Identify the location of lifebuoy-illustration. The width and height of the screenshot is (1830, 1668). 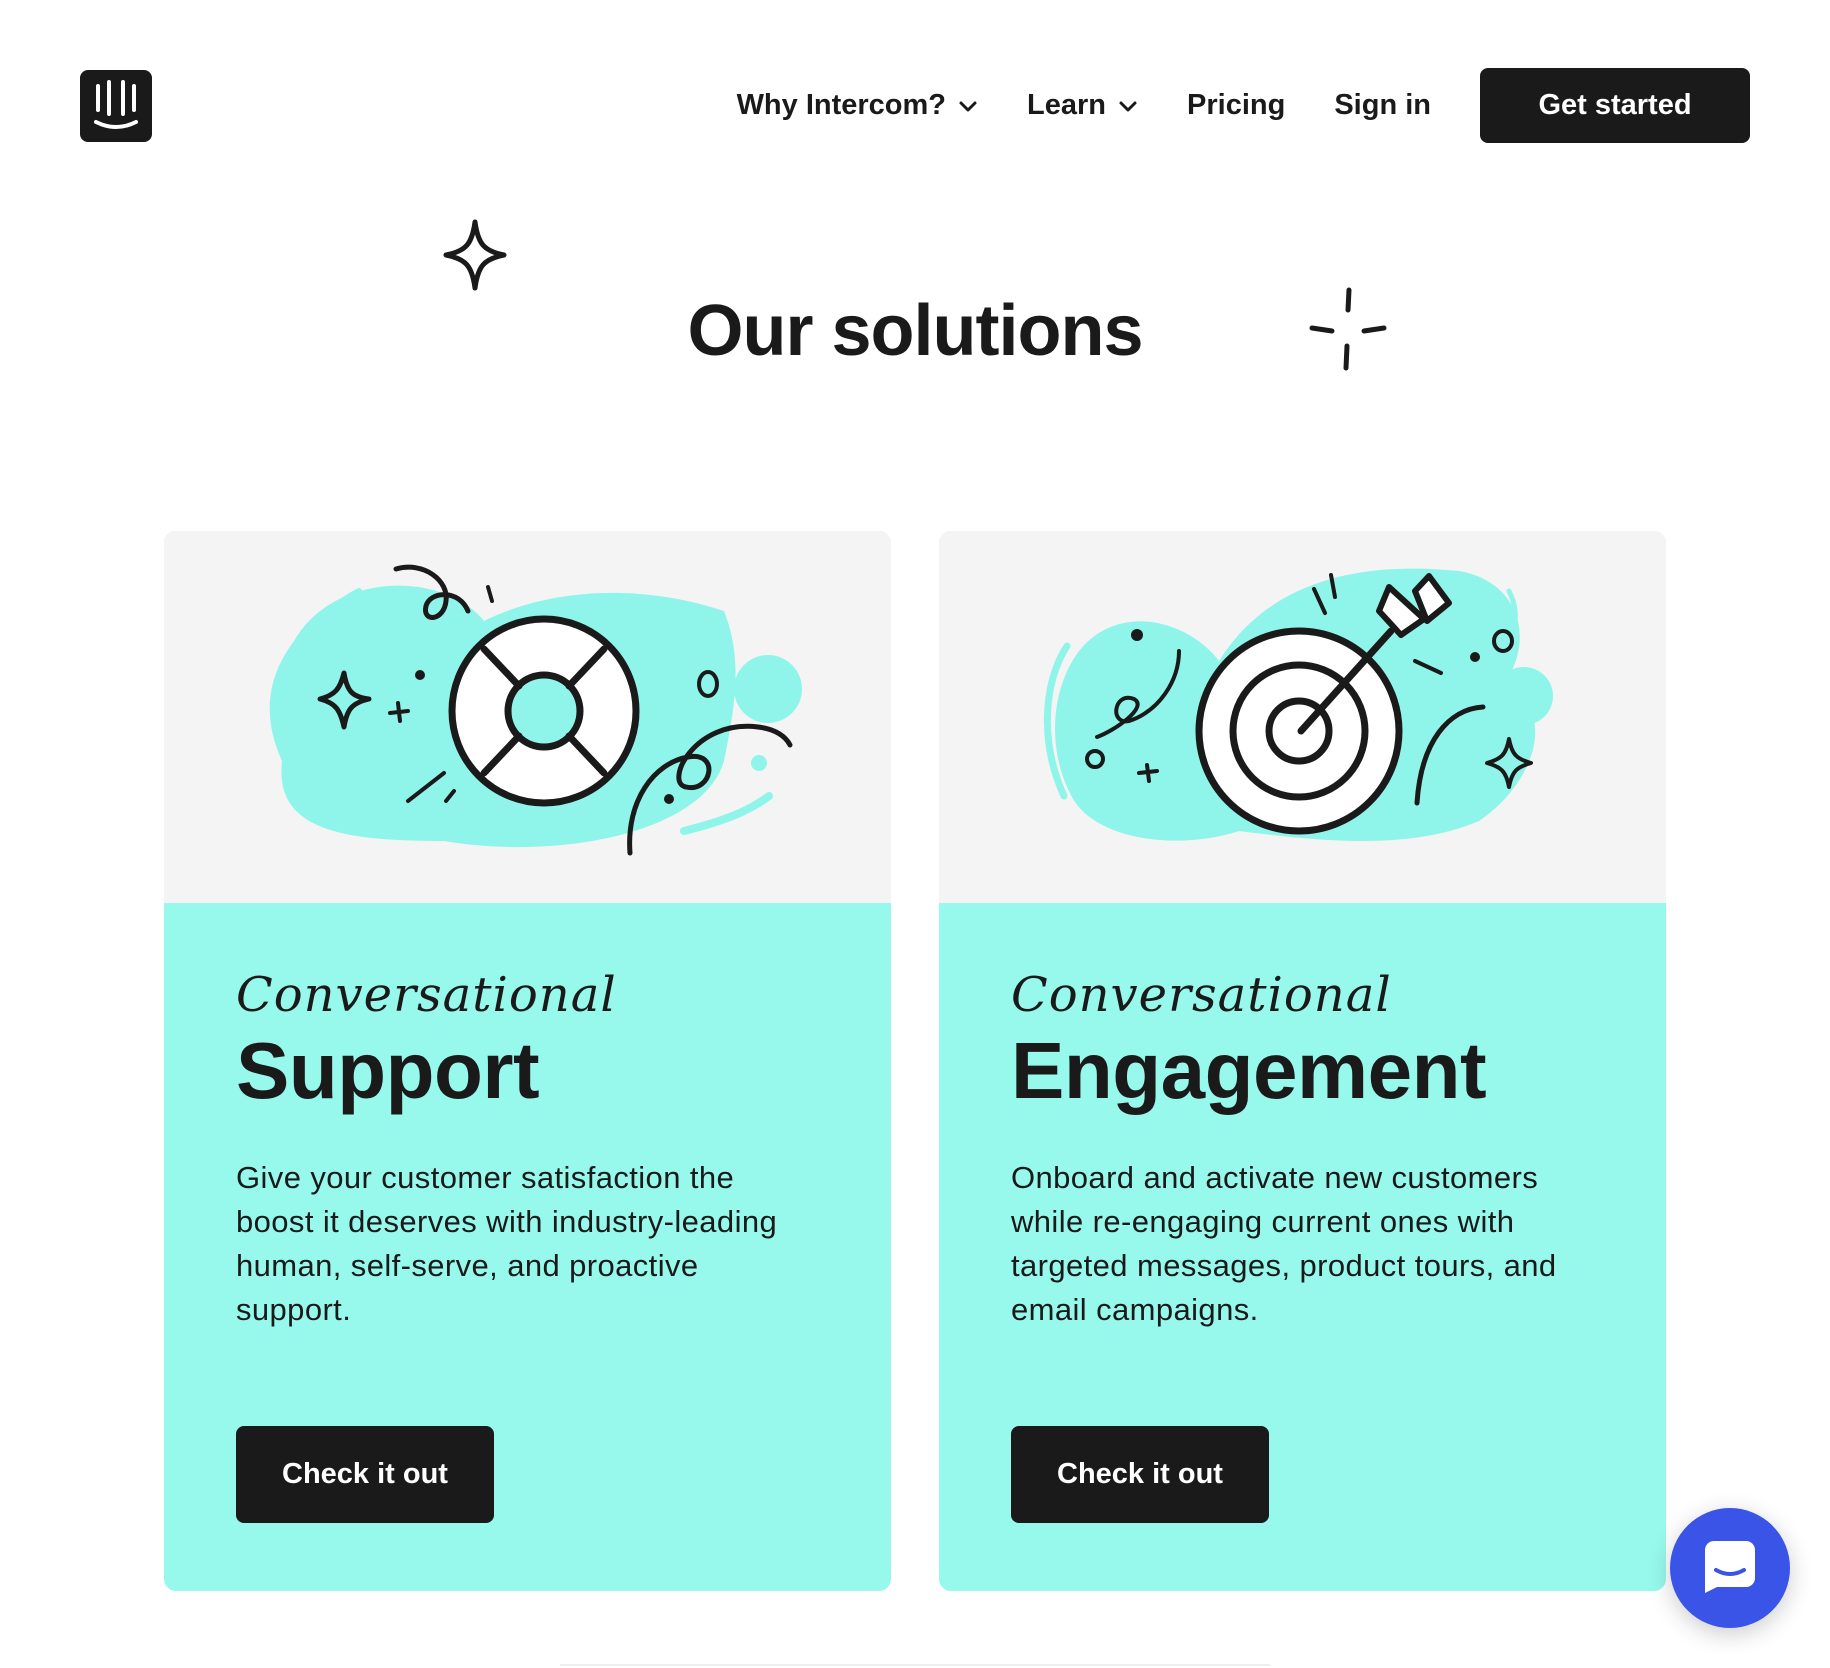
(535, 710).